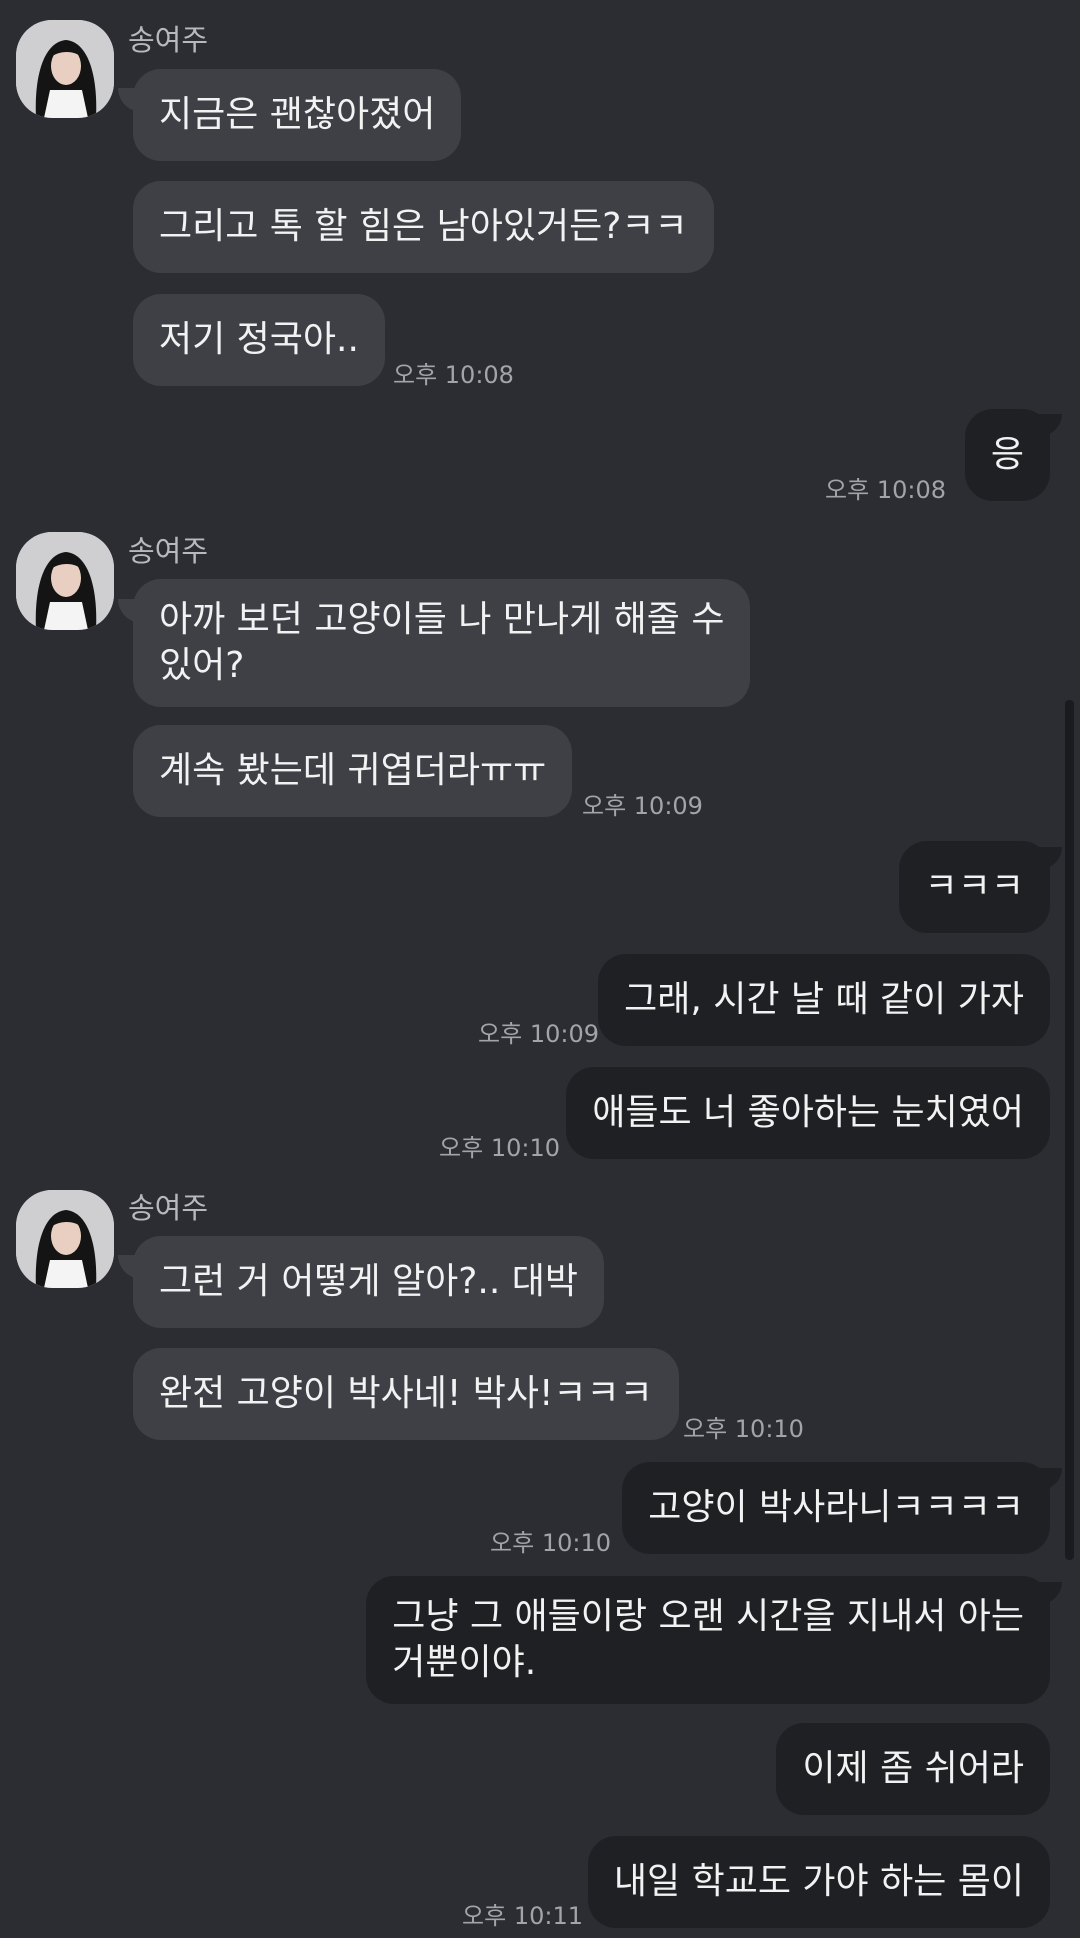  What do you see at coordinates (836, 1508) in the screenshot?
I see `message-bubble-outgoing: 고양이 박사라니ㅋㅋㅋㅋ` at bounding box center [836, 1508].